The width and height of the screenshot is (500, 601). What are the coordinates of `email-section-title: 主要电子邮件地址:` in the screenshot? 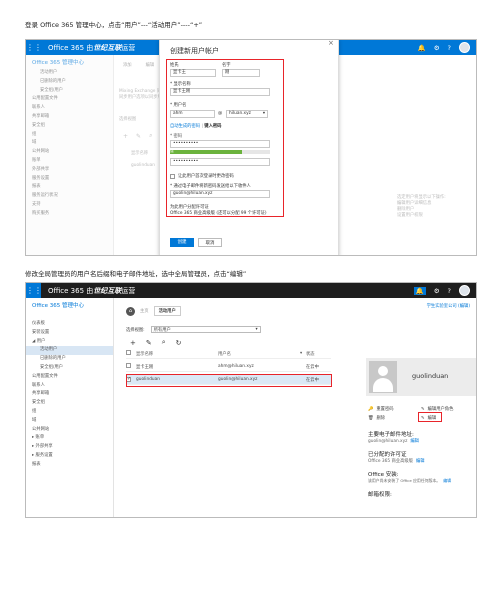 It's located at (391, 435).